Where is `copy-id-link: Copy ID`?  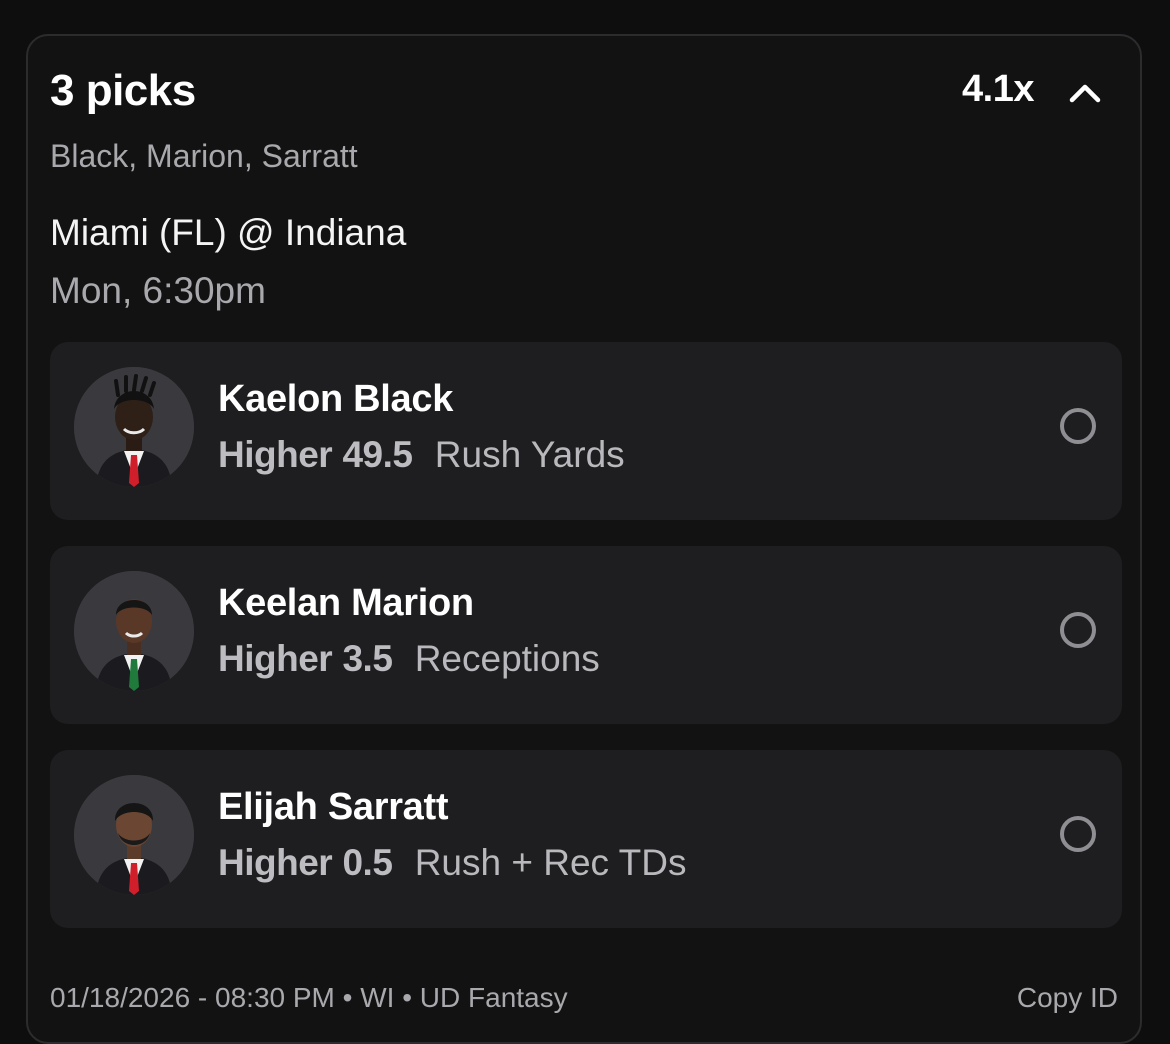 copy-id-link: Copy ID is located at coordinates (1067, 998).